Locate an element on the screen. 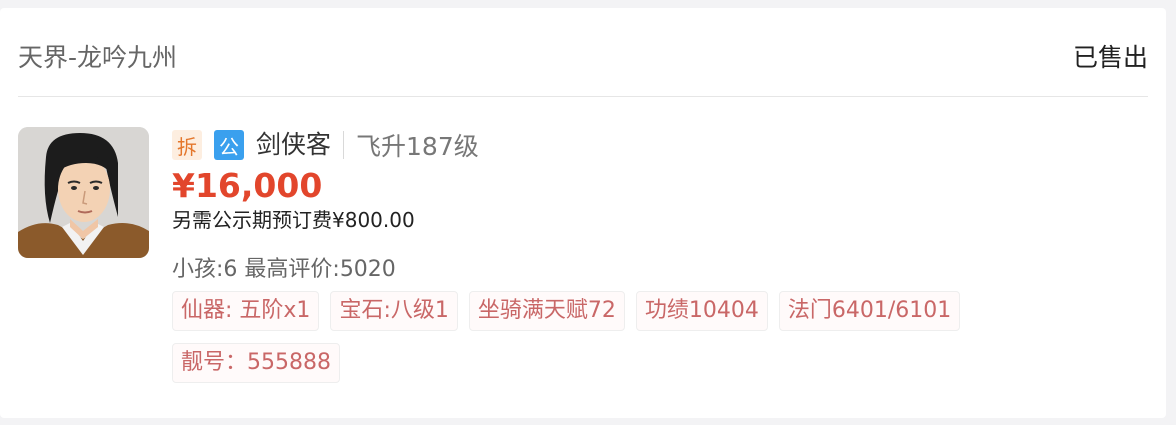 This screenshot has width=1176, height=425. server-name: 天界-龙吟九州 is located at coordinates (98, 57).